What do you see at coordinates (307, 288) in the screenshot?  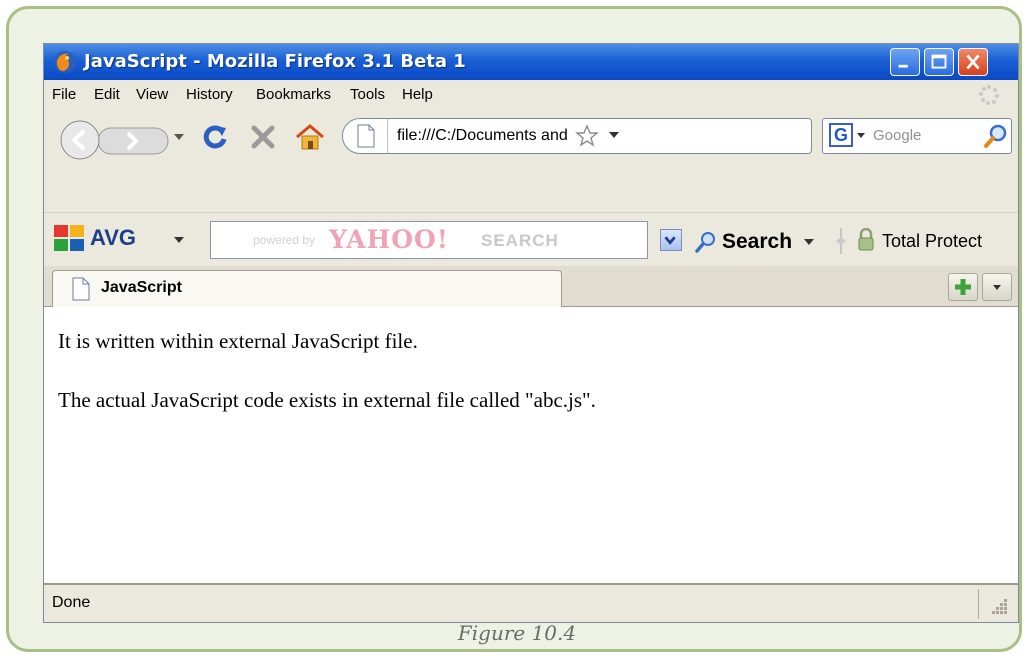 I see `tab-javascript: JavaScript` at bounding box center [307, 288].